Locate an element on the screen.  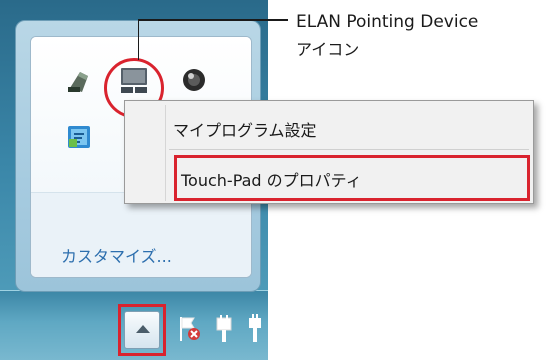
speaker-icon is located at coordinates (194, 80).